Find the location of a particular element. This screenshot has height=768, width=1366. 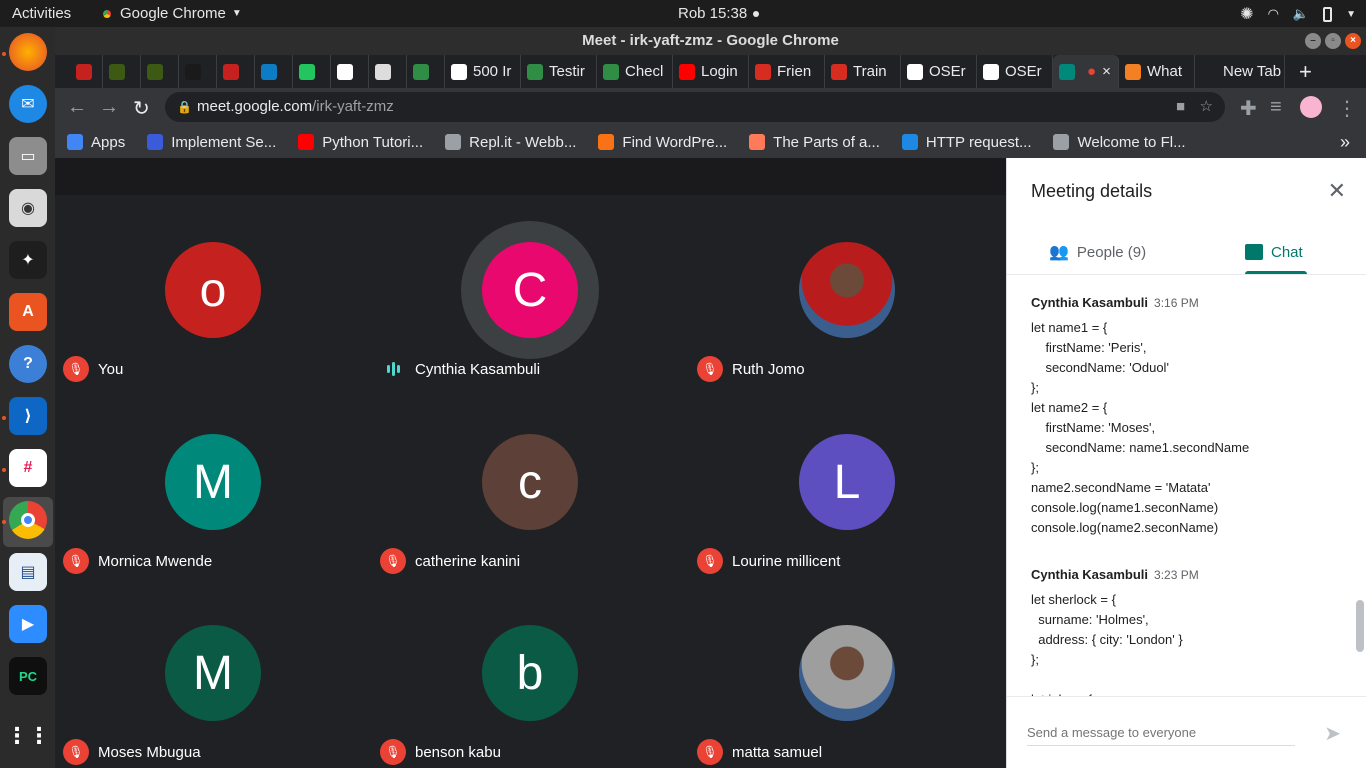

browser-tab: Train is located at coordinates (863, 71).